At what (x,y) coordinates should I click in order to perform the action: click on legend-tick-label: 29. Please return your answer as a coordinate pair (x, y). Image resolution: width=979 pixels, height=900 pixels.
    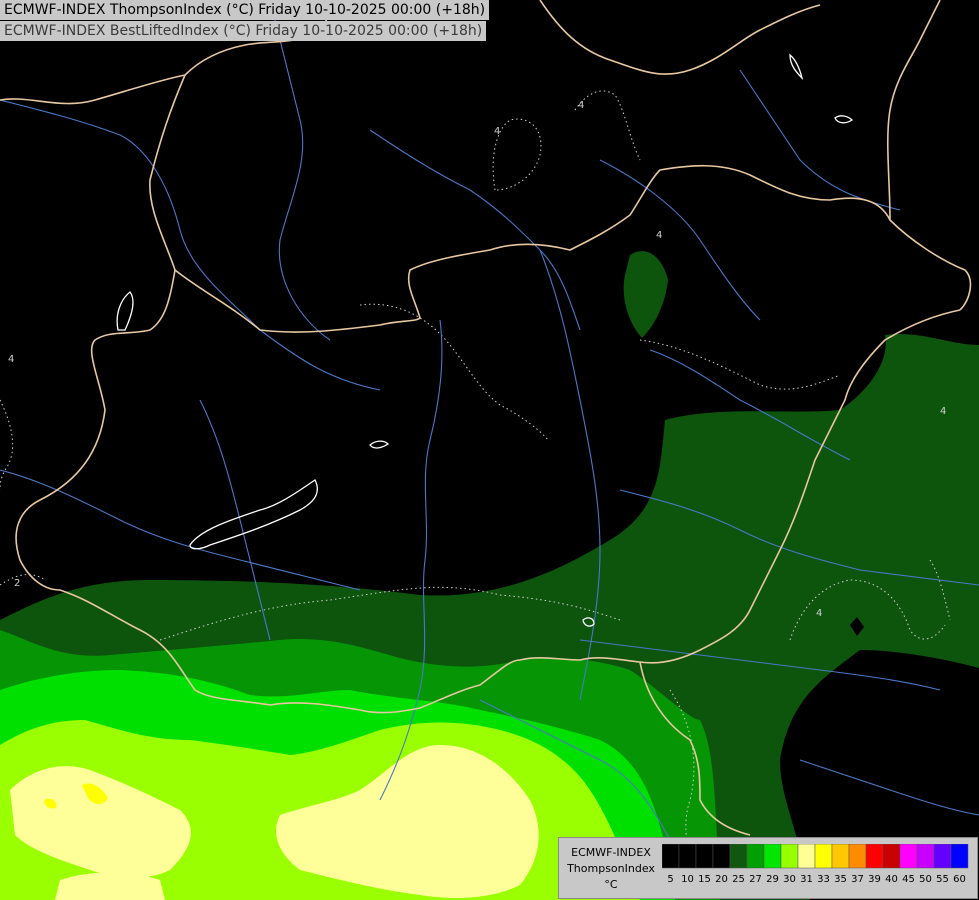
    Looking at the image, I should click on (772, 879).